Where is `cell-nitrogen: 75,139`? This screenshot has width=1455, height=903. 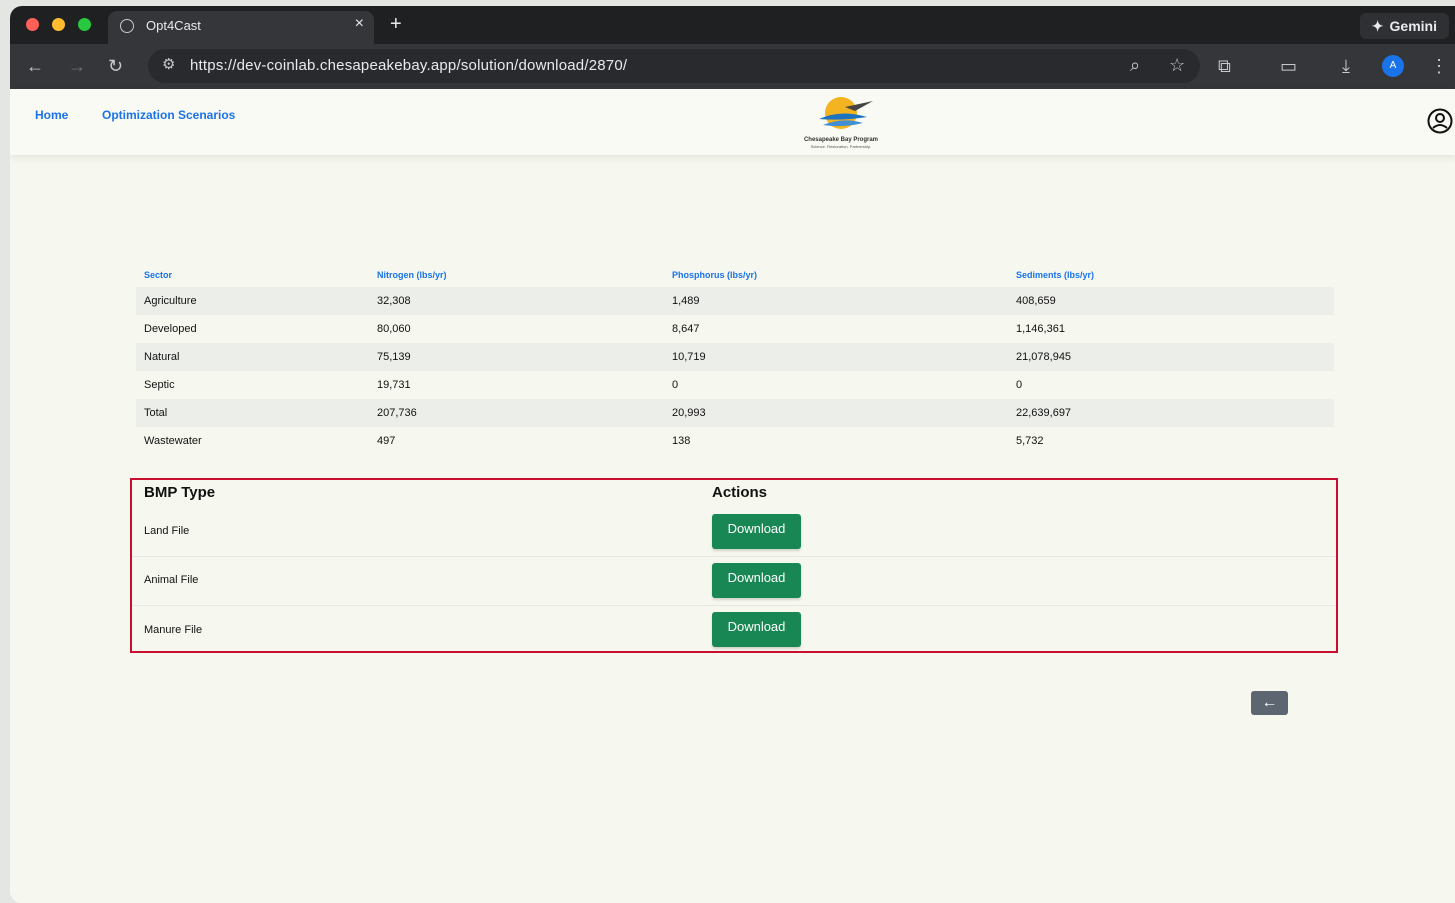
cell-nitrogen: 75,139 is located at coordinates (516, 357).